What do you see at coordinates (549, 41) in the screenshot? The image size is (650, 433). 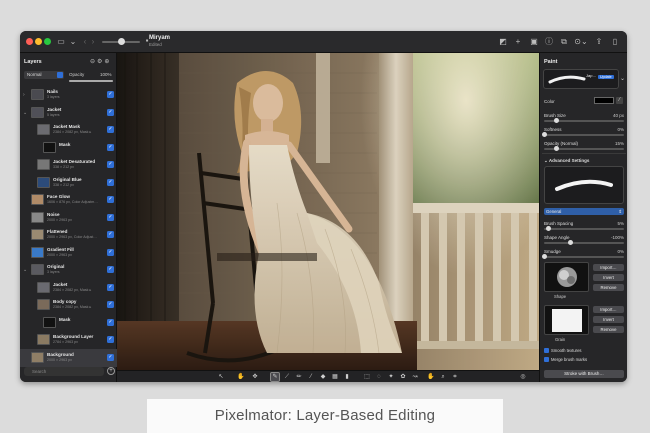 I see `info-icon: ⓘ` at bounding box center [549, 41].